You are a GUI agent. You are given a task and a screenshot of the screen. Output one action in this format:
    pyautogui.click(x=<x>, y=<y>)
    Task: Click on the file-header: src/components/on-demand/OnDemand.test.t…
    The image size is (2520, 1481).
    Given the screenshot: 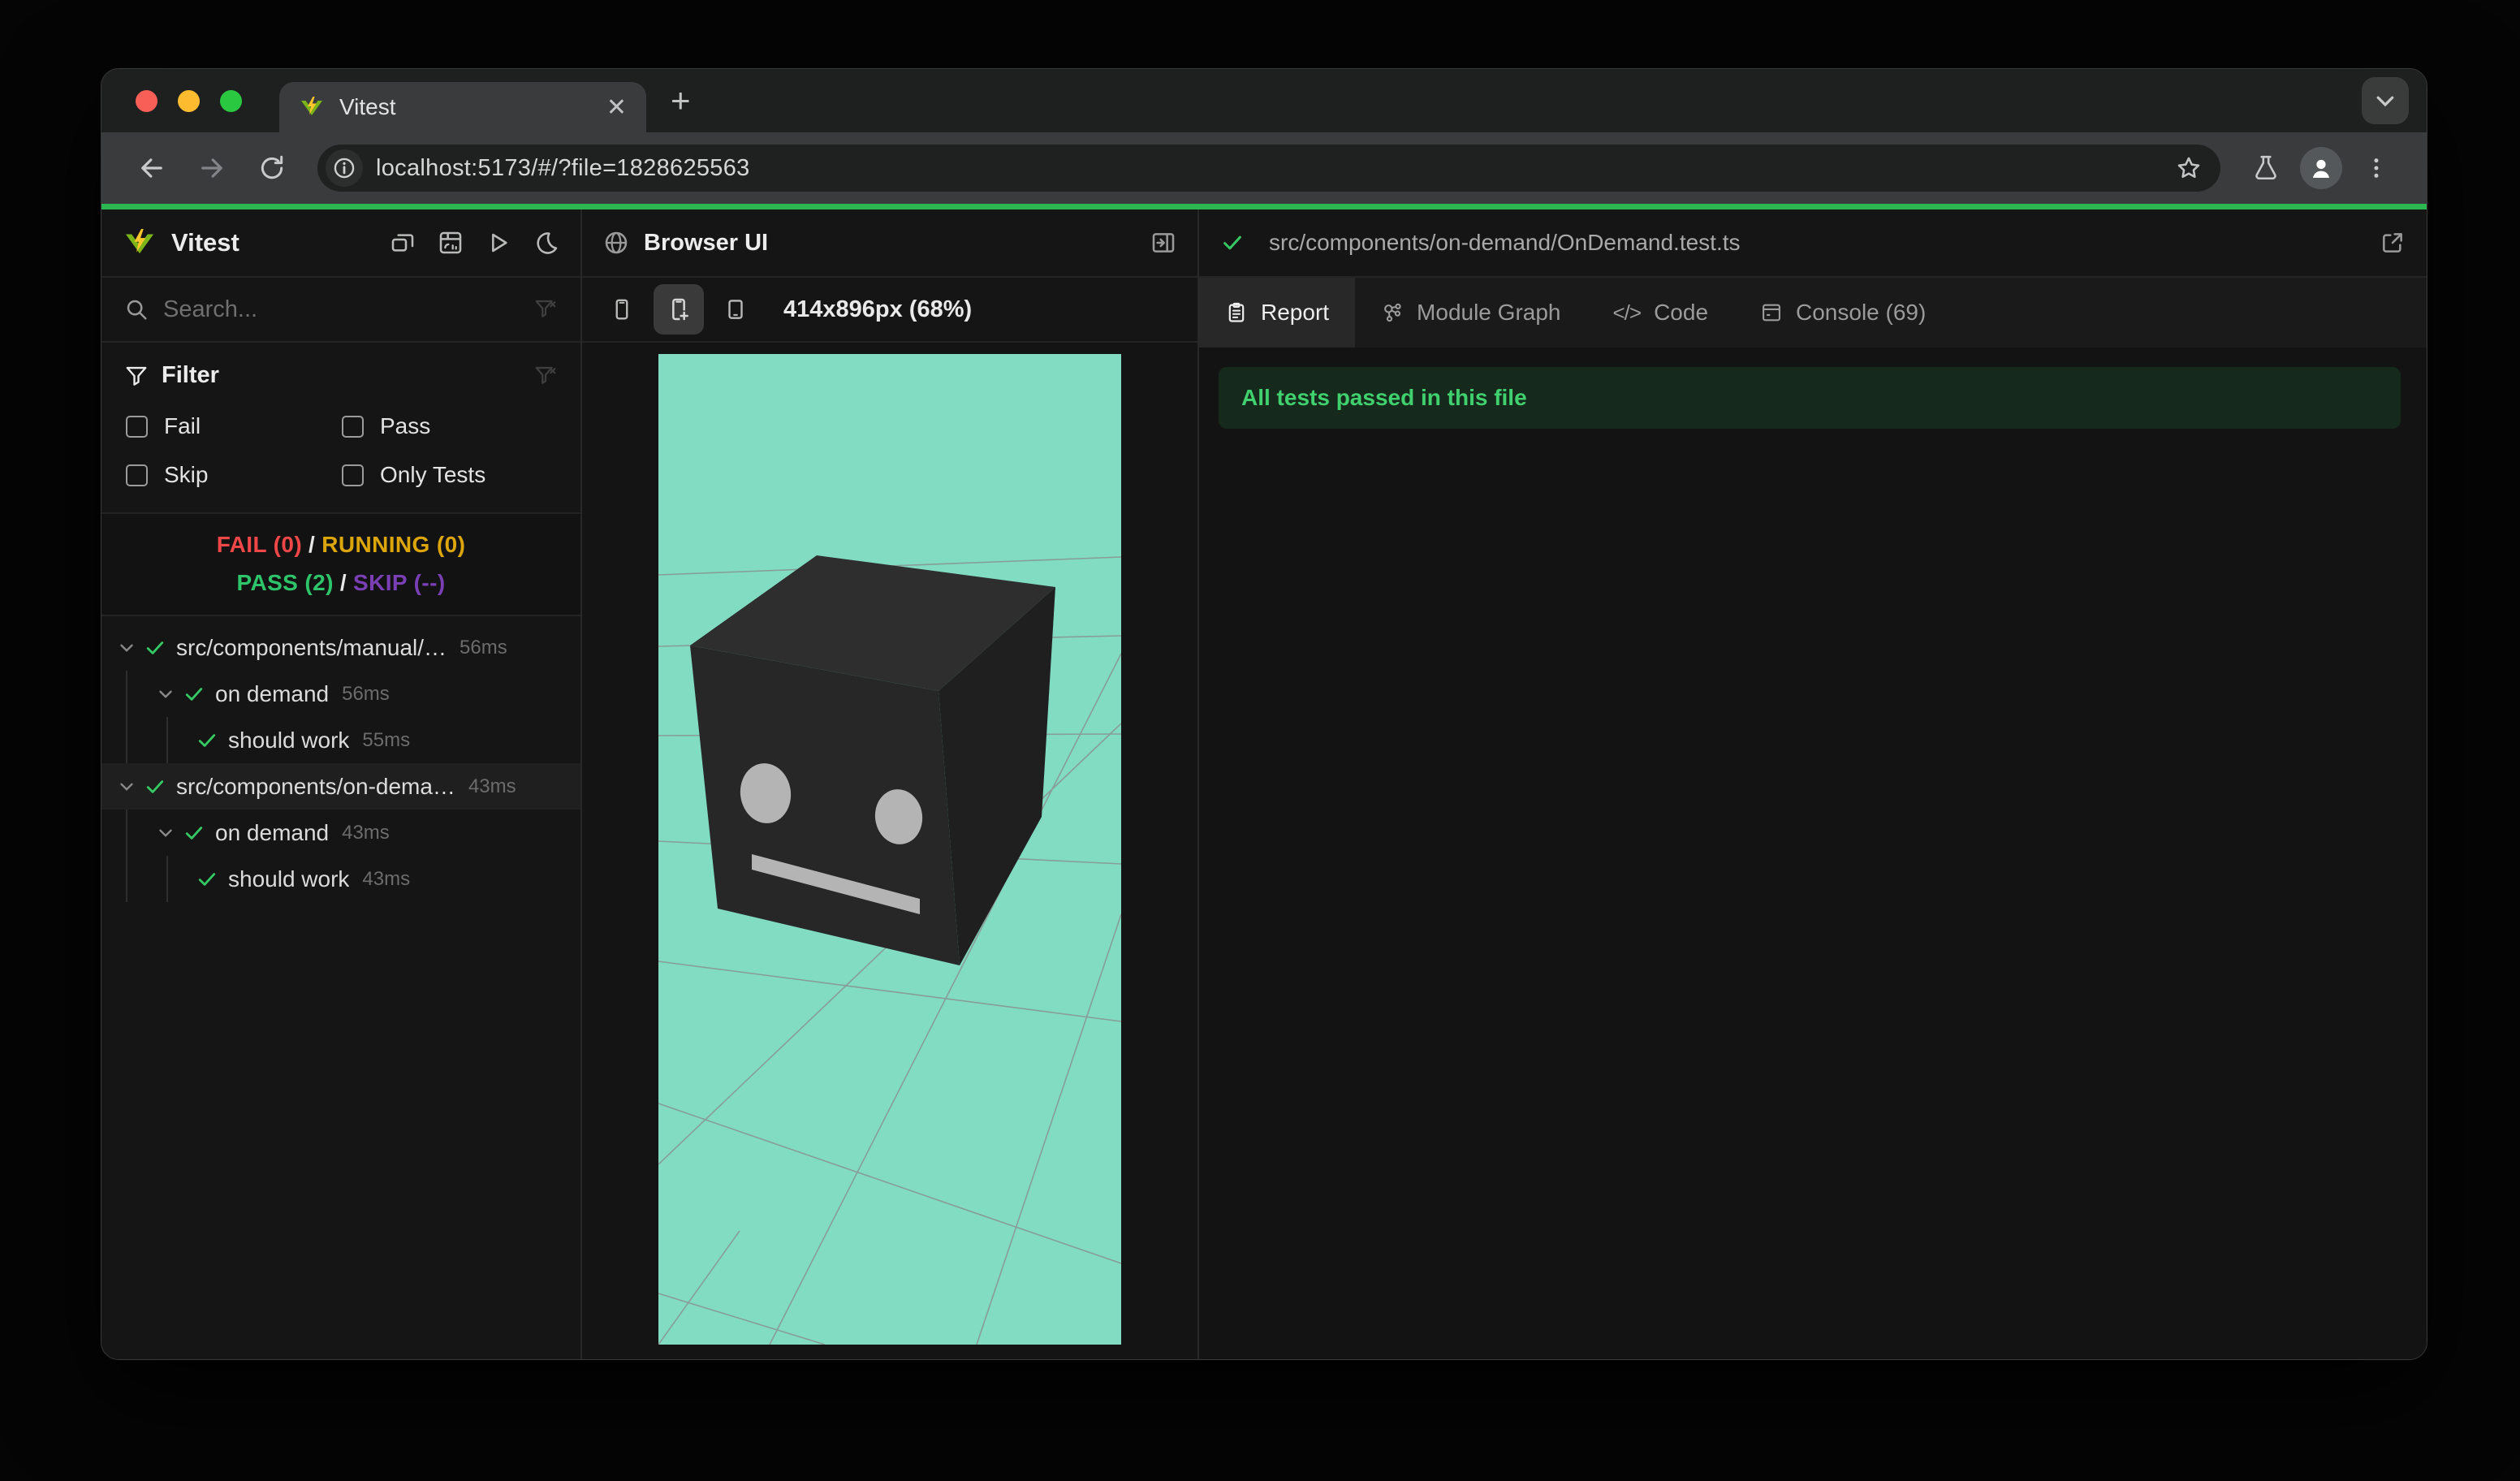 What is the action you would take?
    pyautogui.click(x=1813, y=243)
    